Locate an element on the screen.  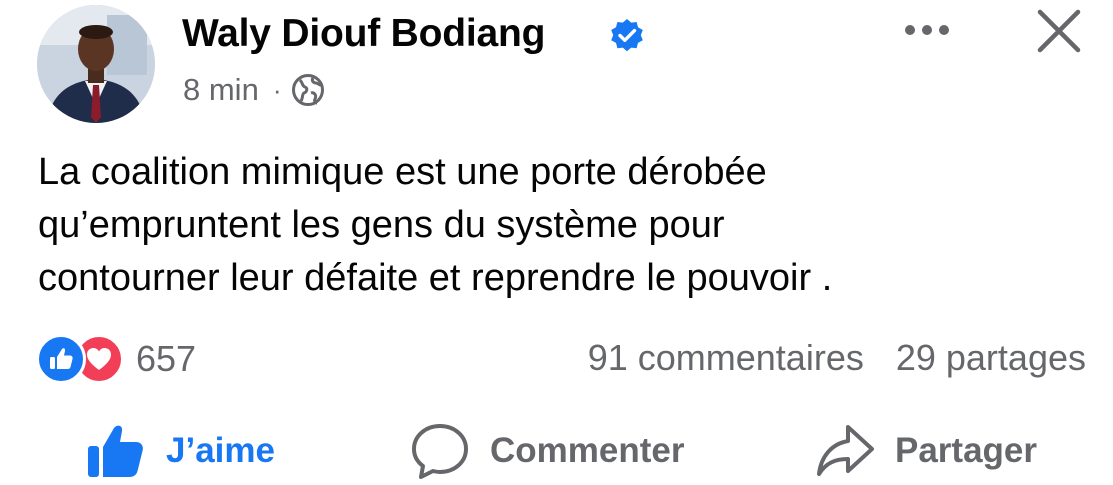
share-button: Partager is located at coordinates (926, 451).